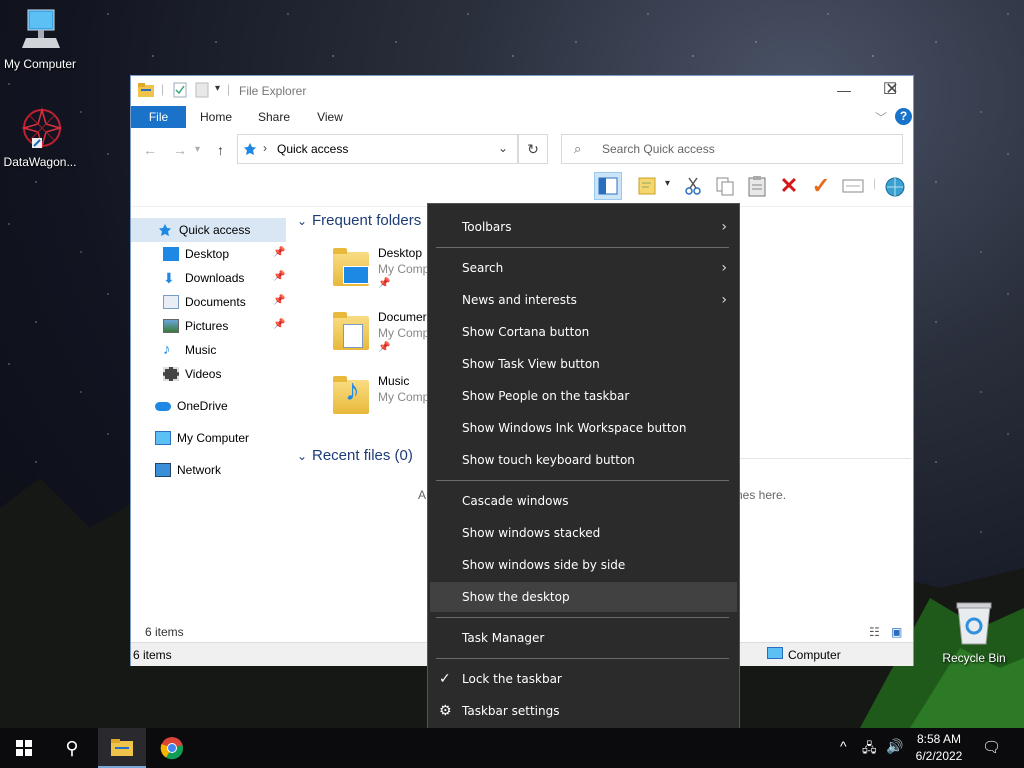  I want to click on properties-quick-icon, so click(180, 90).